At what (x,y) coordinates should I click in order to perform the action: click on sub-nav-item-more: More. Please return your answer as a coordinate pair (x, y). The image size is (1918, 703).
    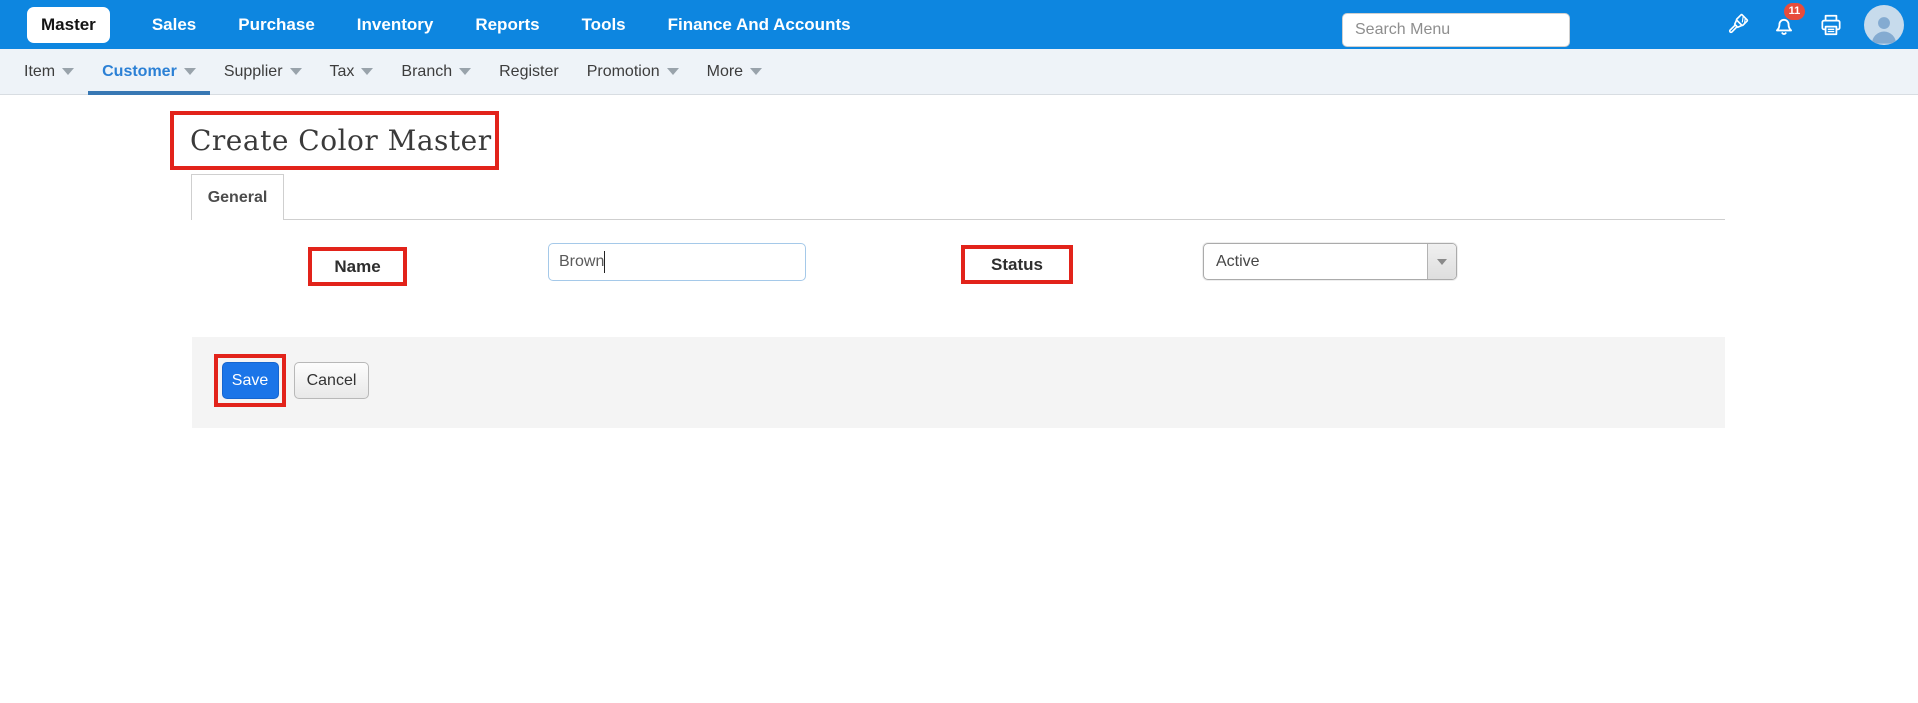
    Looking at the image, I should click on (734, 71).